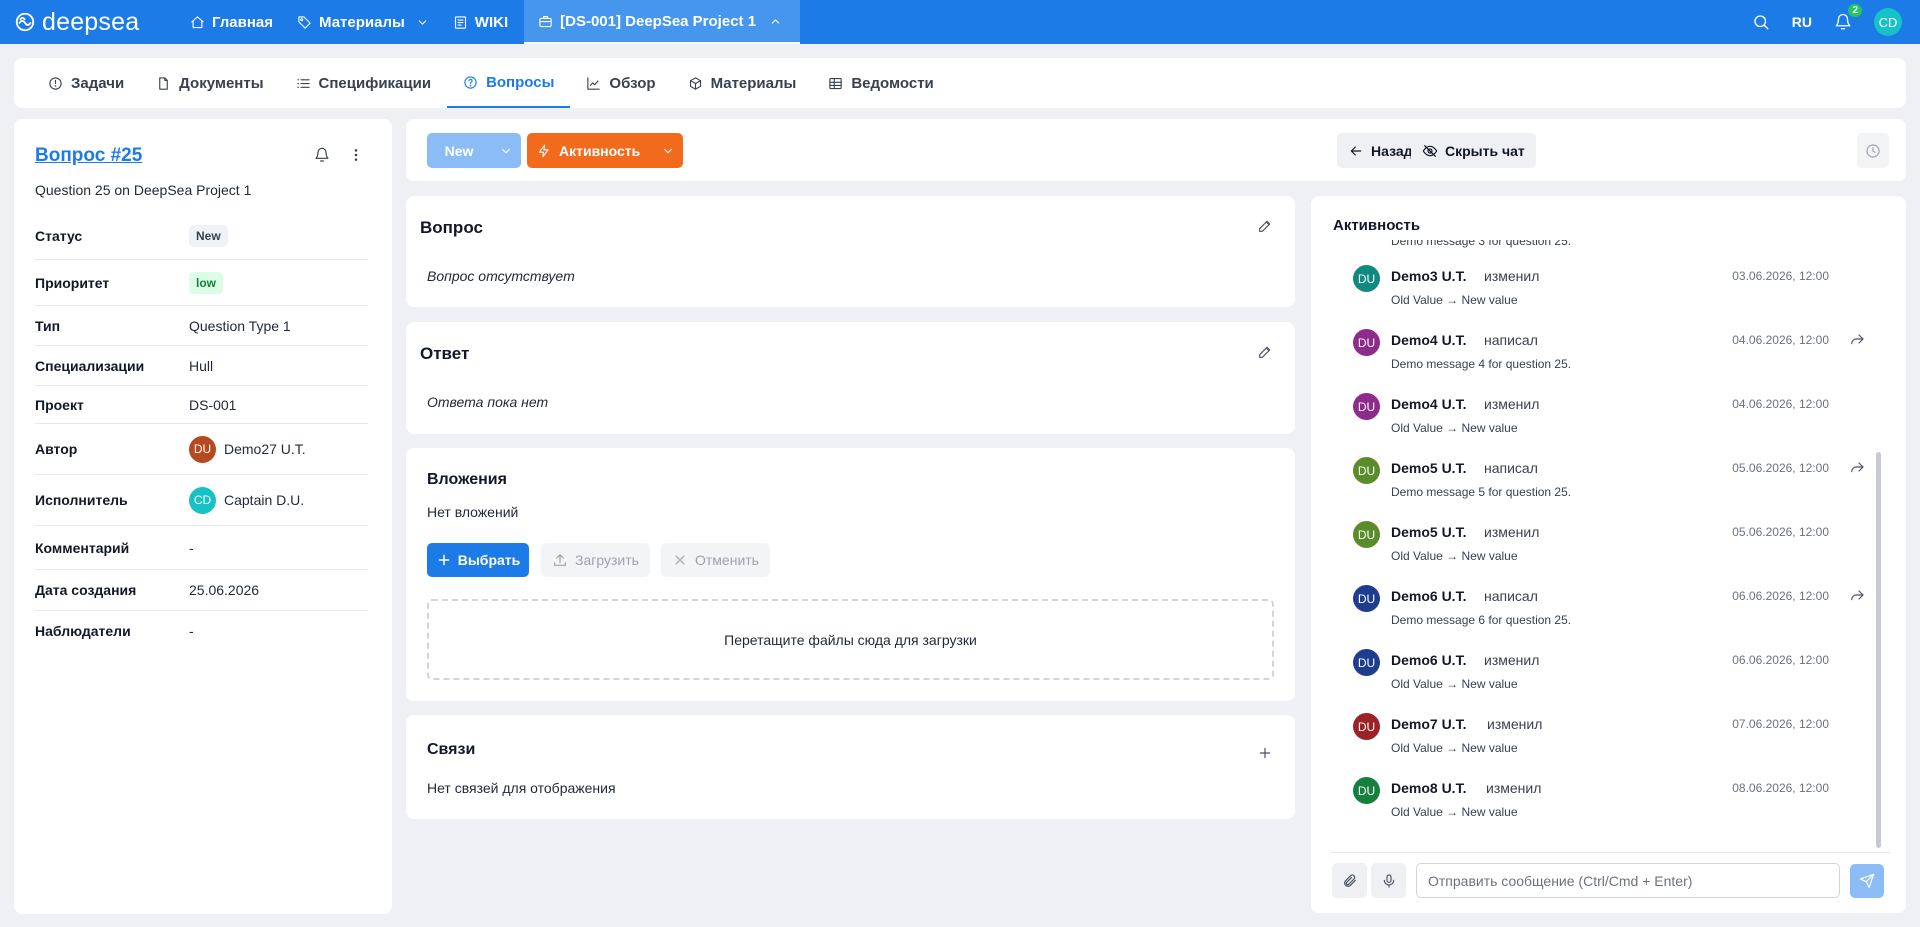  Describe the element at coordinates (1349, 880) in the screenshot. I see `attach-button` at that location.